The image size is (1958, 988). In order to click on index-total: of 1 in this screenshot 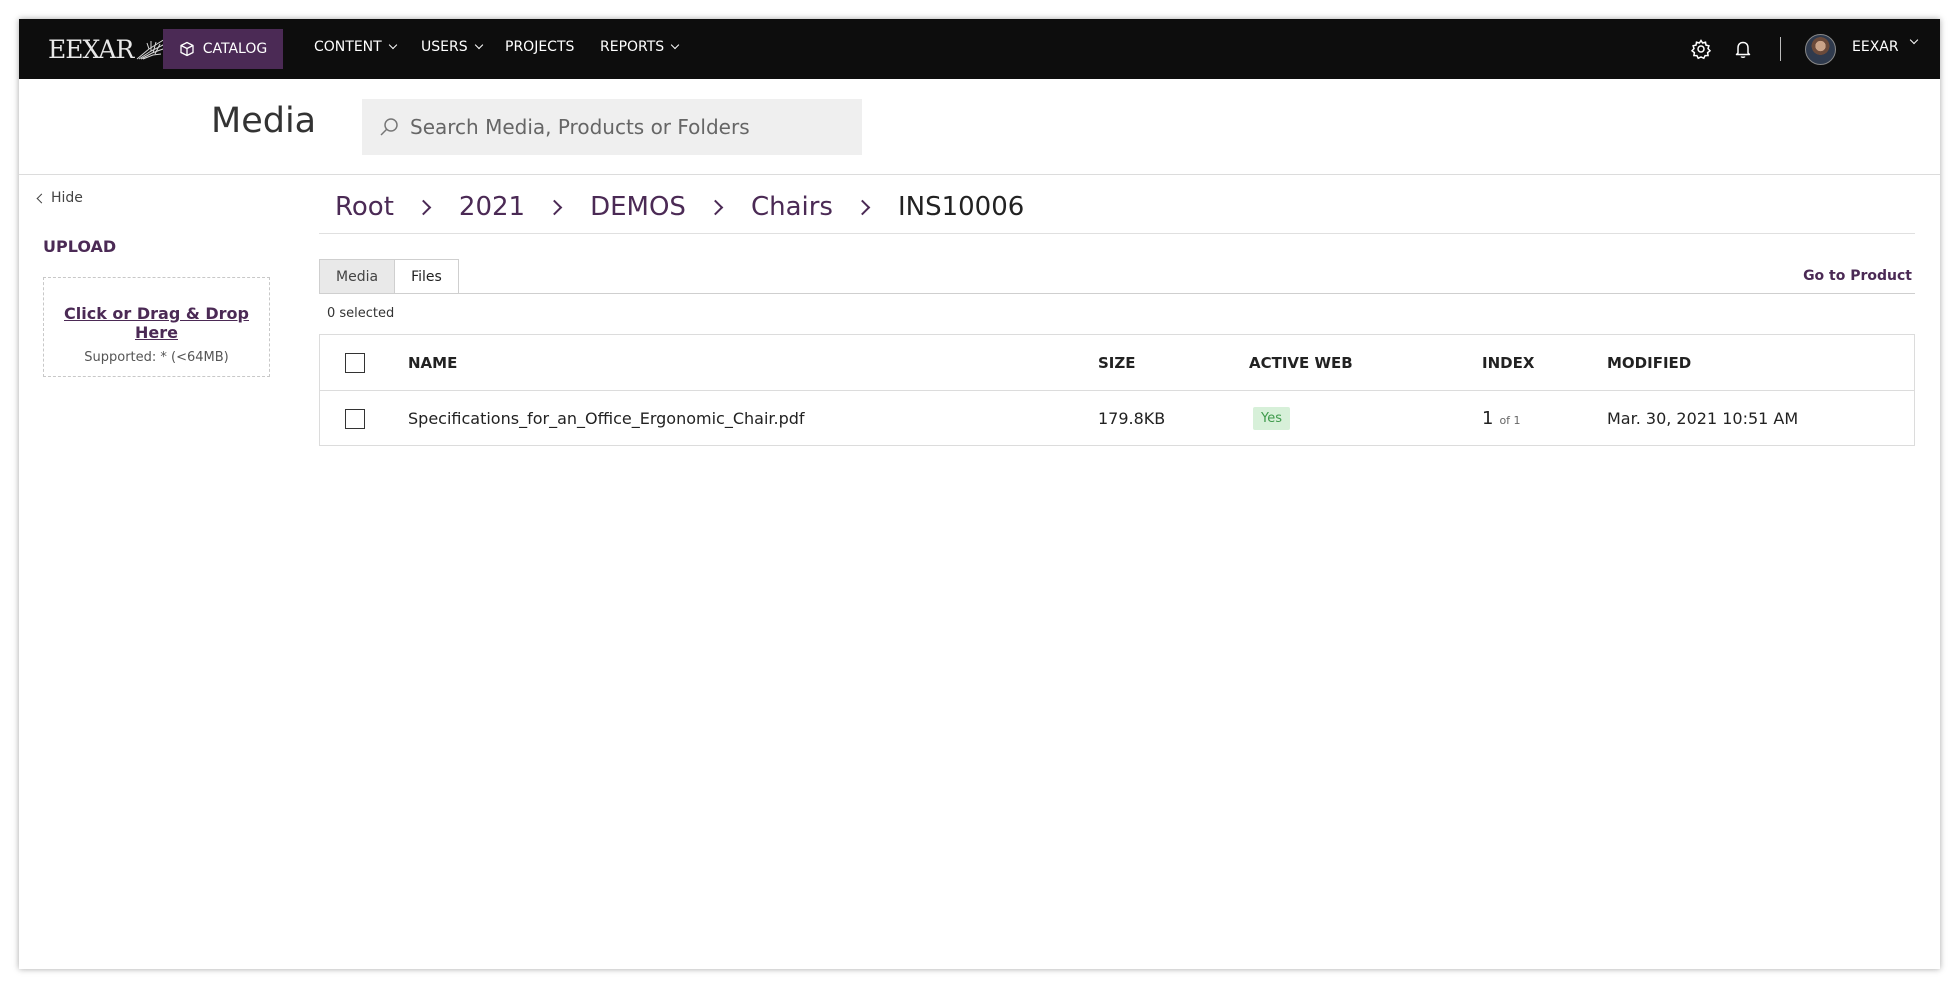, I will do `click(1510, 420)`.